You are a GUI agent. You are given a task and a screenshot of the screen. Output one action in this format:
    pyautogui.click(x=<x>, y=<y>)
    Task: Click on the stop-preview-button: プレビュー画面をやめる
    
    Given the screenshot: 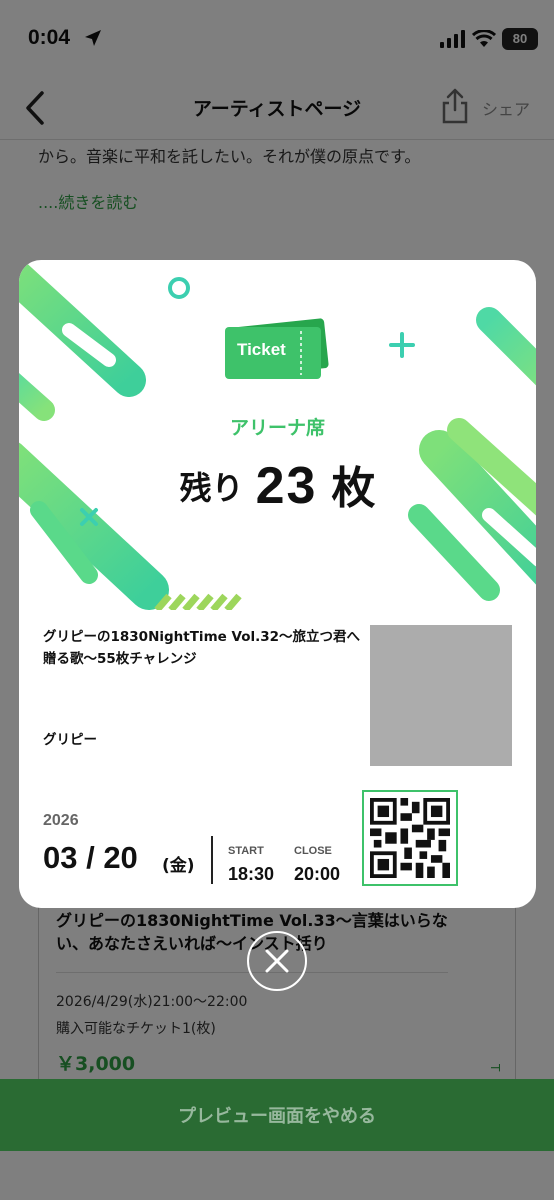 What is the action you would take?
    pyautogui.click(x=277, y=1115)
    